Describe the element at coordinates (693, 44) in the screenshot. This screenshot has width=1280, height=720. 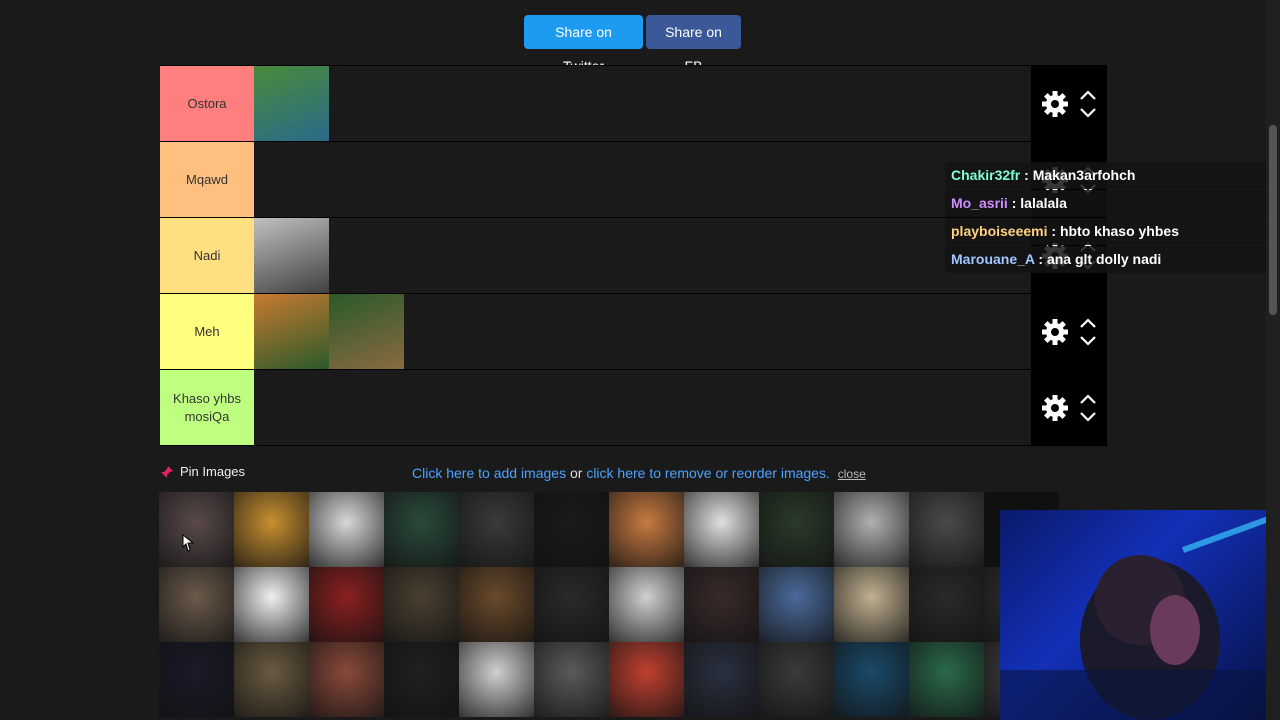
I see `share-facebook-button: Share on FB` at that location.